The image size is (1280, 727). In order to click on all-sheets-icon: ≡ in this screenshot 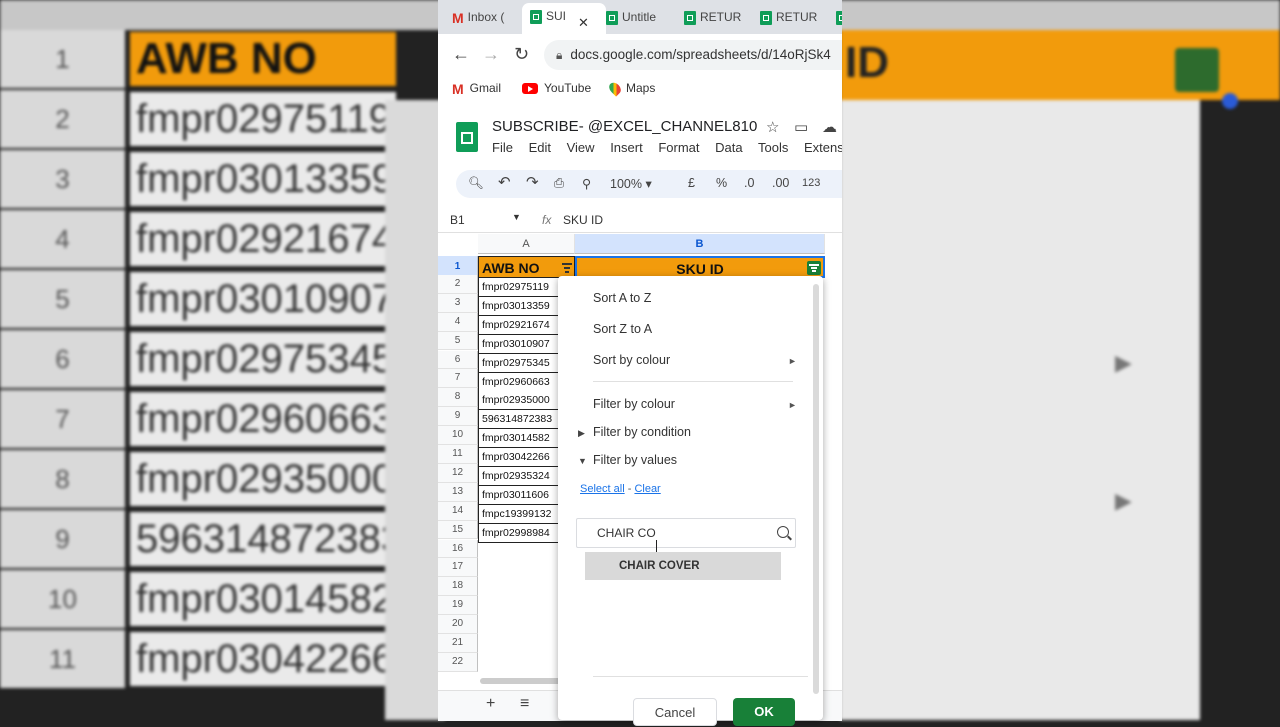, I will do `click(524, 704)`.